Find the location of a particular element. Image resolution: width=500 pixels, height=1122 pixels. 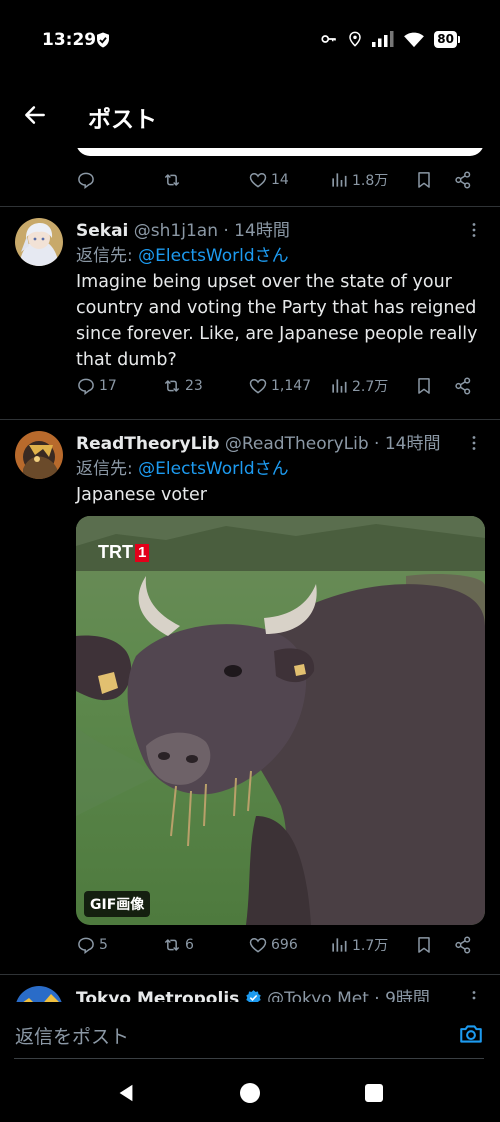

handle-and-time: @ReadTheoryLib · 14時間 is located at coordinates (332, 443).